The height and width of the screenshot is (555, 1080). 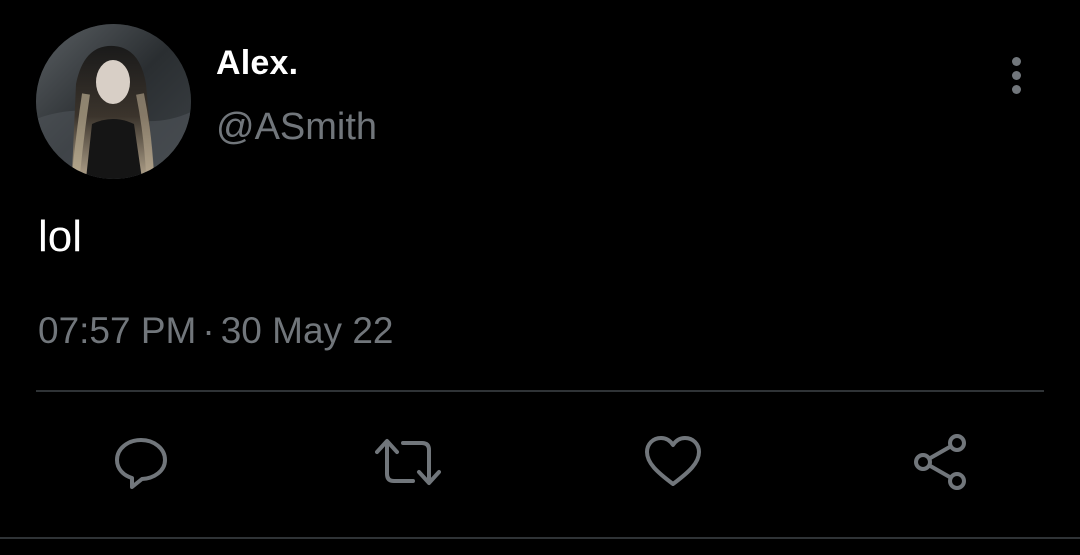 I want to click on avatar-photo, so click(x=113, y=101).